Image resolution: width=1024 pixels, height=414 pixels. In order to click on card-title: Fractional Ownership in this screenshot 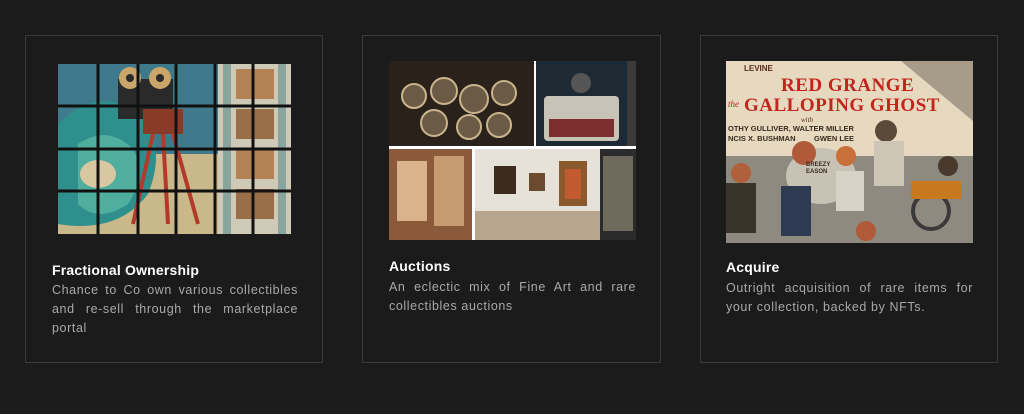, I will do `click(126, 270)`.